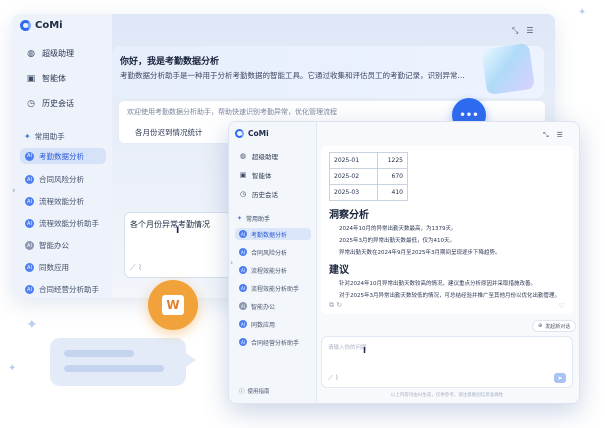  Describe the element at coordinates (554, 326) in the screenshot. I see `new-chat-button: ⊕ 发起新对话` at that location.